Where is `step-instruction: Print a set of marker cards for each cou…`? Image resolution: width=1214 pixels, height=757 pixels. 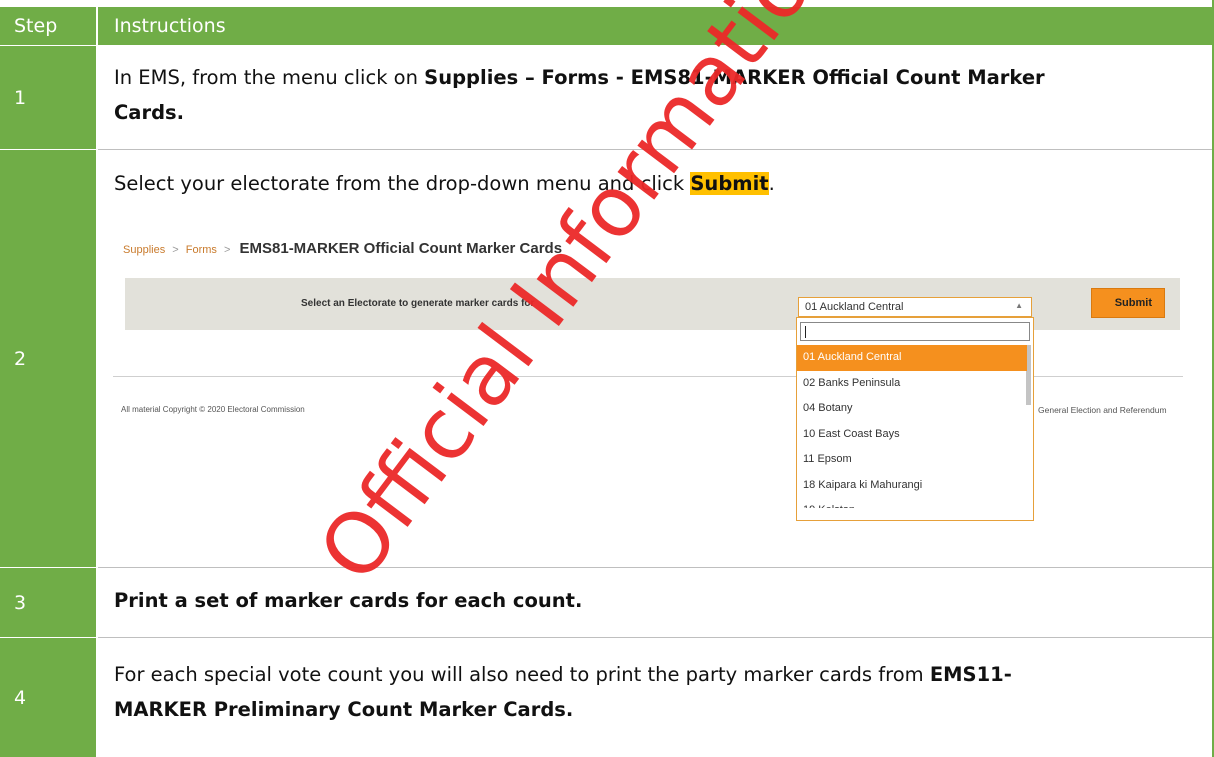
step-instruction: Print a set of marker cards for each cou… is located at coordinates (348, 600).